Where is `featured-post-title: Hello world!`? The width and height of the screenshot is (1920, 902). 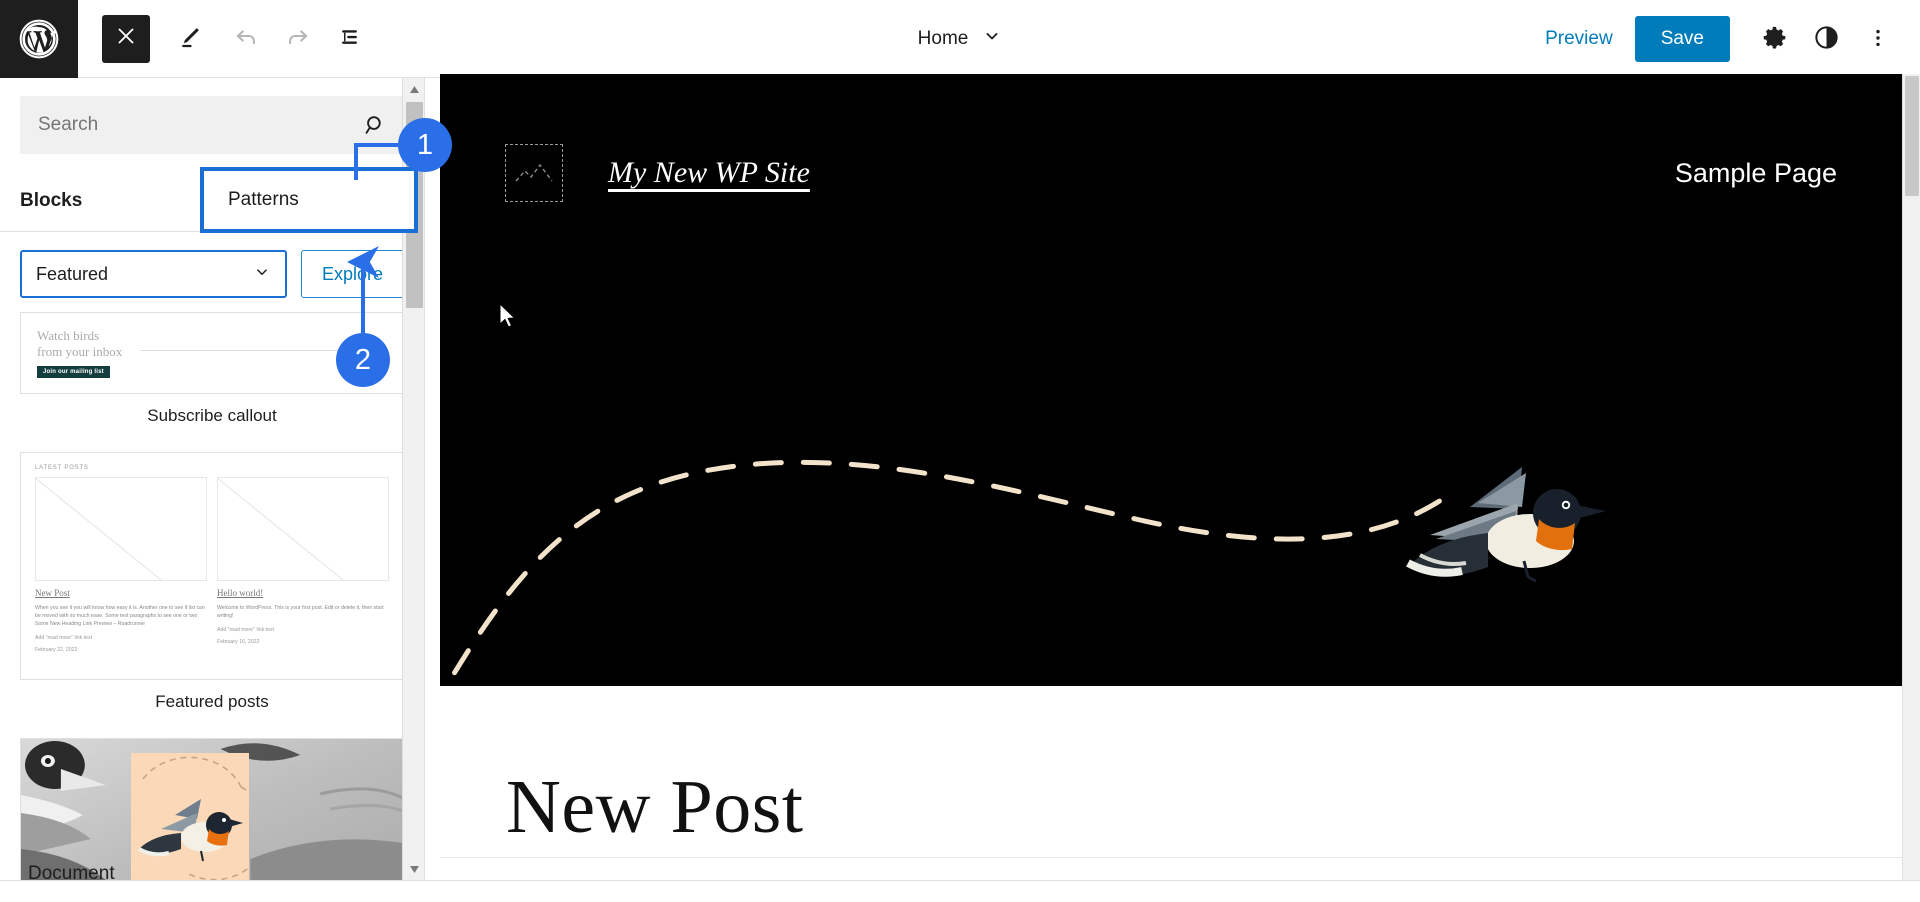
featured-post-title: Hello world! is located at coordinates (240, 593).